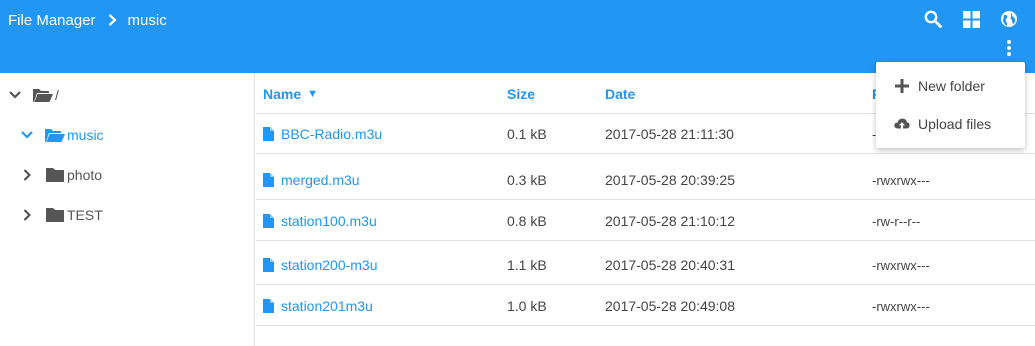 This screenshot has height=346, width=1035. Describe the element at coordinates (52, 20) in the screenshot. I see `breadcrumb-root: File Manager` at that location.